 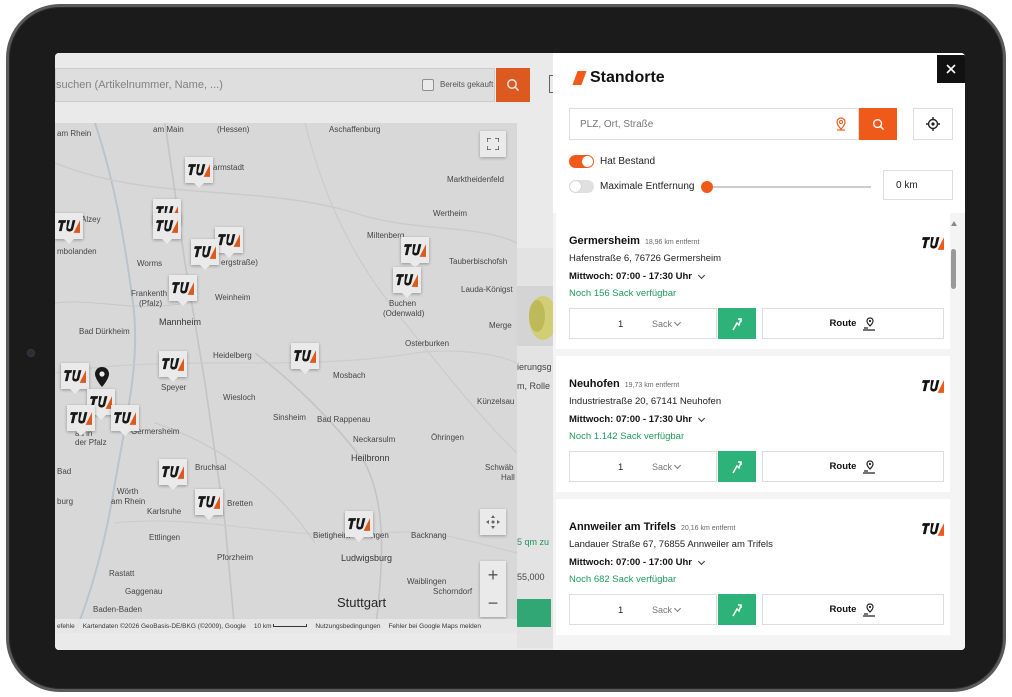 I want to click on background-product-text-2: m, Rolle :, so click(x=536, y=386).